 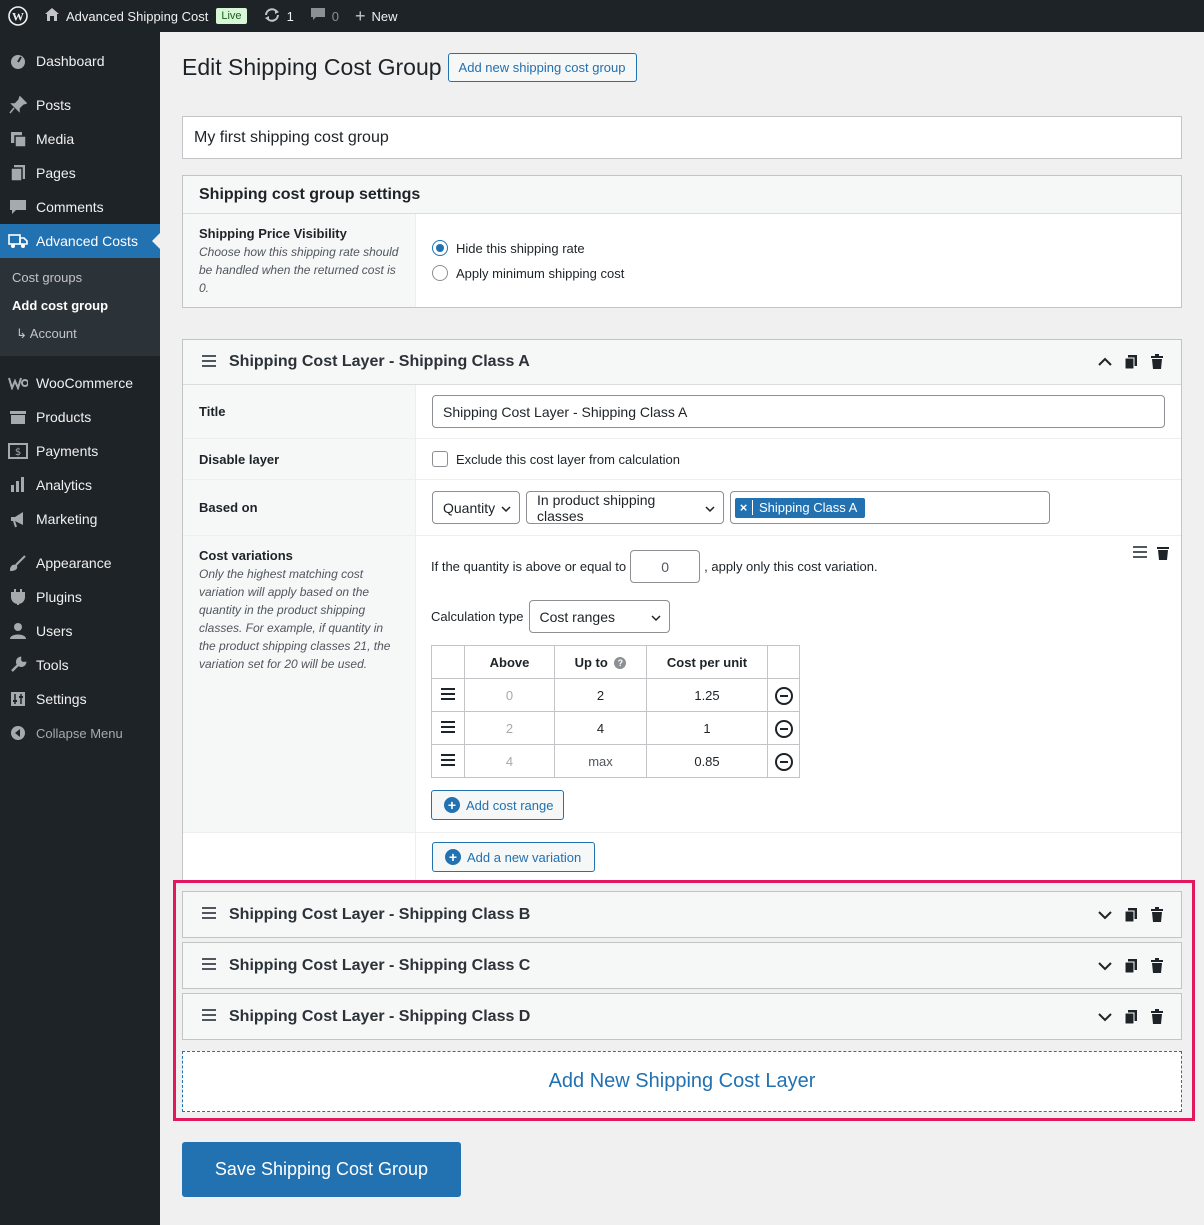 I want to click on above-cell: 4, so click(x=509, y=761).